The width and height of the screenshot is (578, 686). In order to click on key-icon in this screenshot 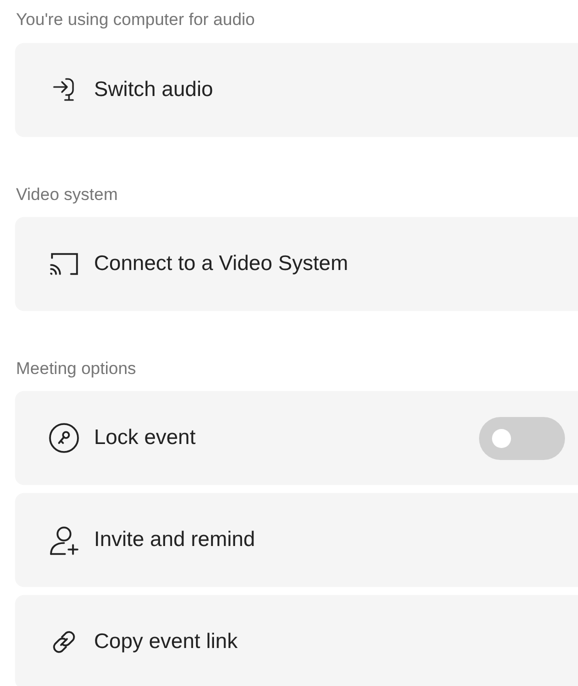, I will do `click(64, 438)`.